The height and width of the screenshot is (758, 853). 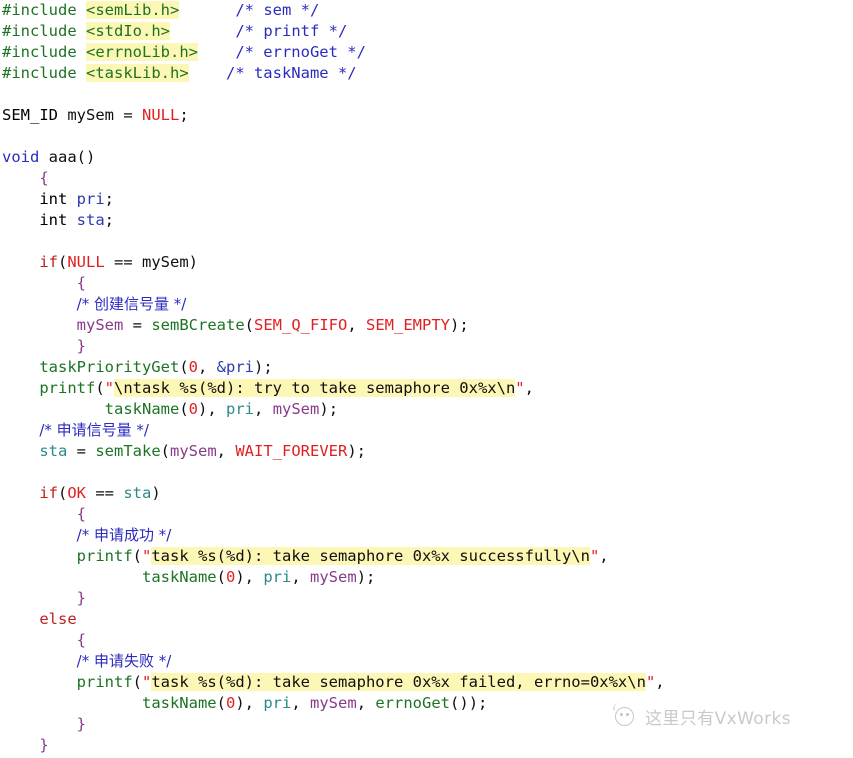 I want to click on include-header: <semLib.h>, so click(x=133, y=10).